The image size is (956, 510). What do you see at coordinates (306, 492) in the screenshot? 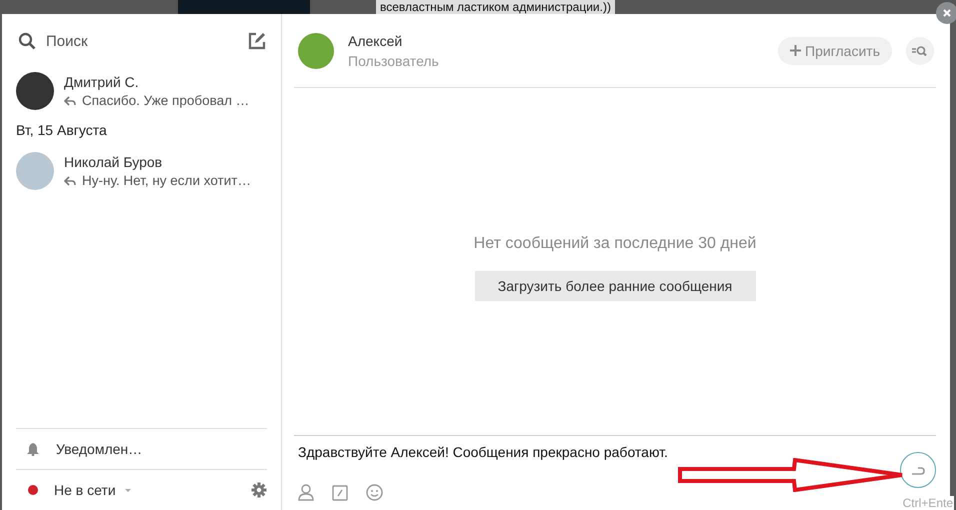
I see `person-icon` at bounding box center [306, 492].